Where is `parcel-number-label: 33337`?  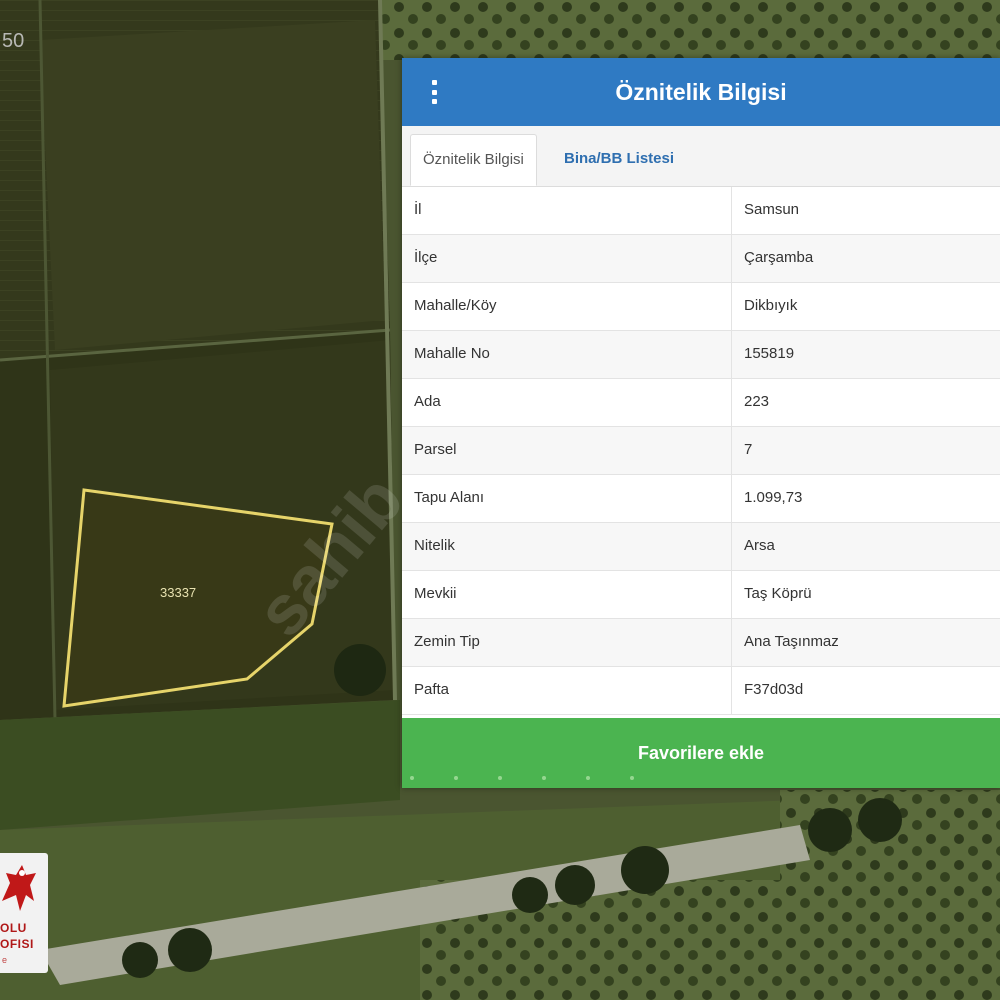
parcel-number-label: 33337 is located at coordinates (178, 592).